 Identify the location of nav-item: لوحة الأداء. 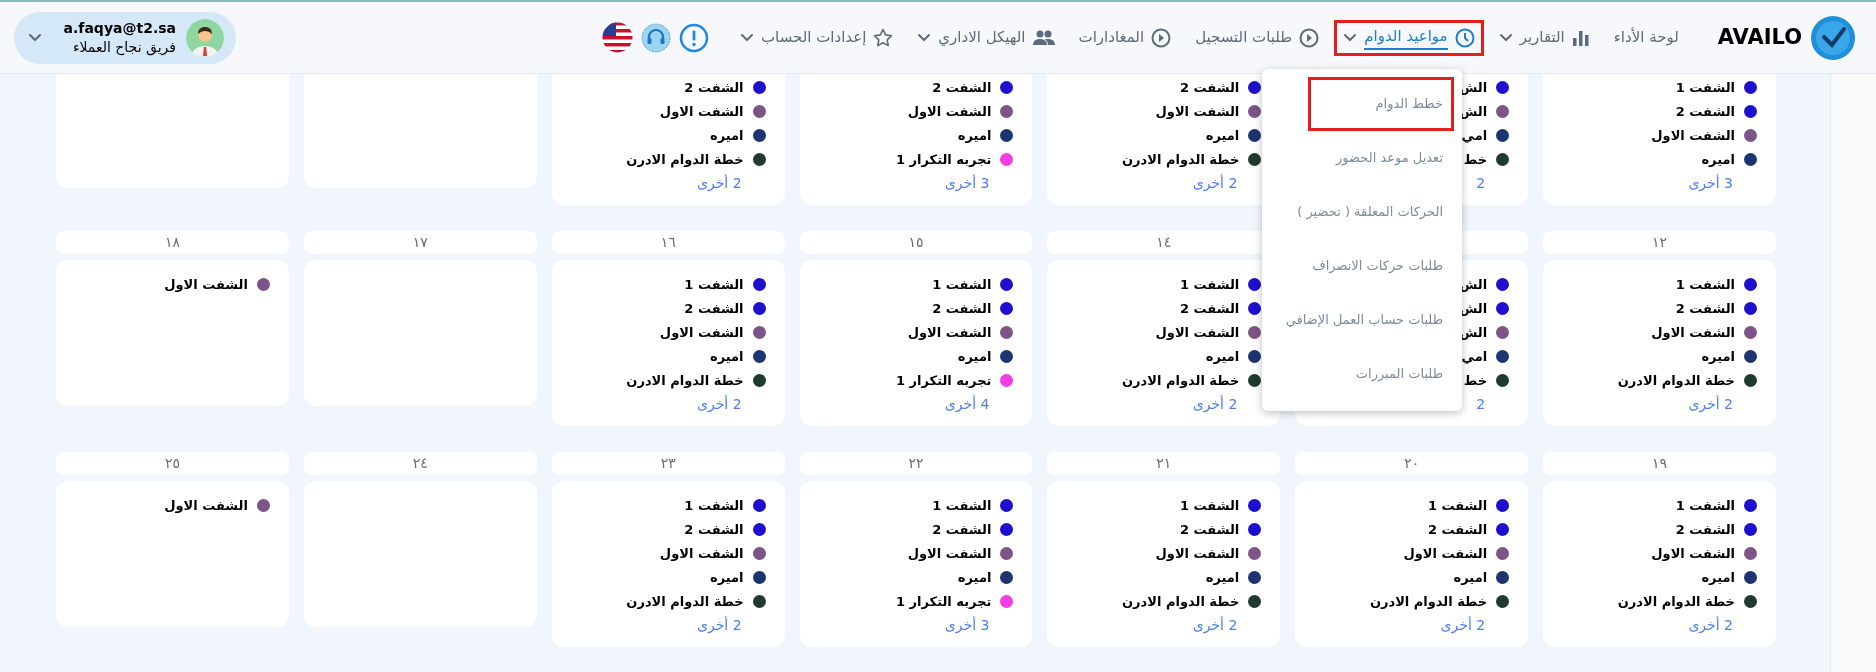
(1646, 37).